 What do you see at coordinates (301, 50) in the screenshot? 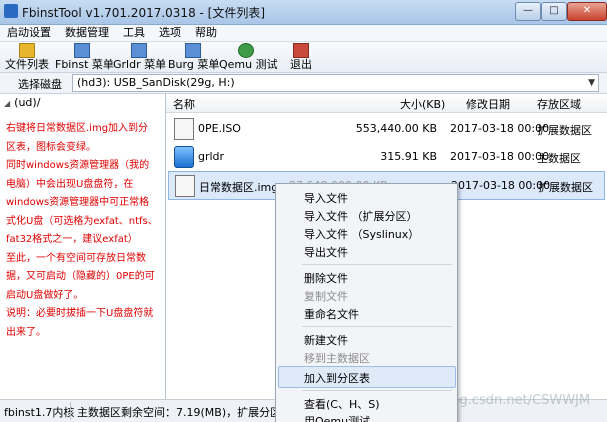
I see `exit-icon` at bounding box center [301, 50].